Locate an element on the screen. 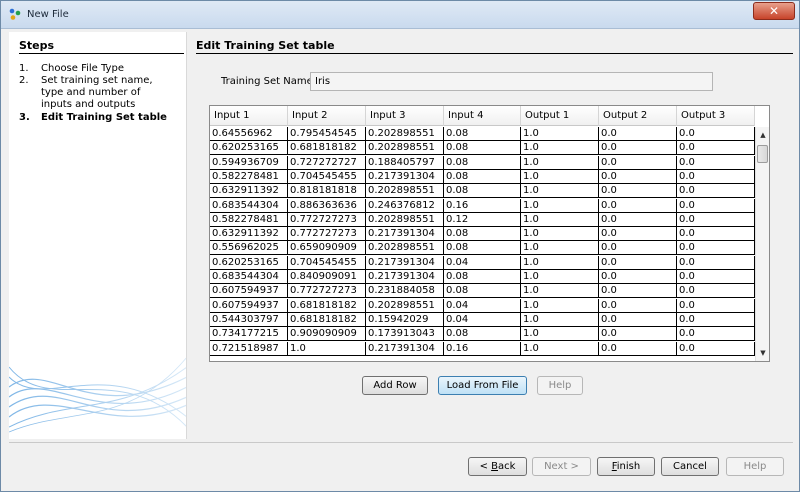  table-cell: 0.582278481 is located at coordinates (249, 176).